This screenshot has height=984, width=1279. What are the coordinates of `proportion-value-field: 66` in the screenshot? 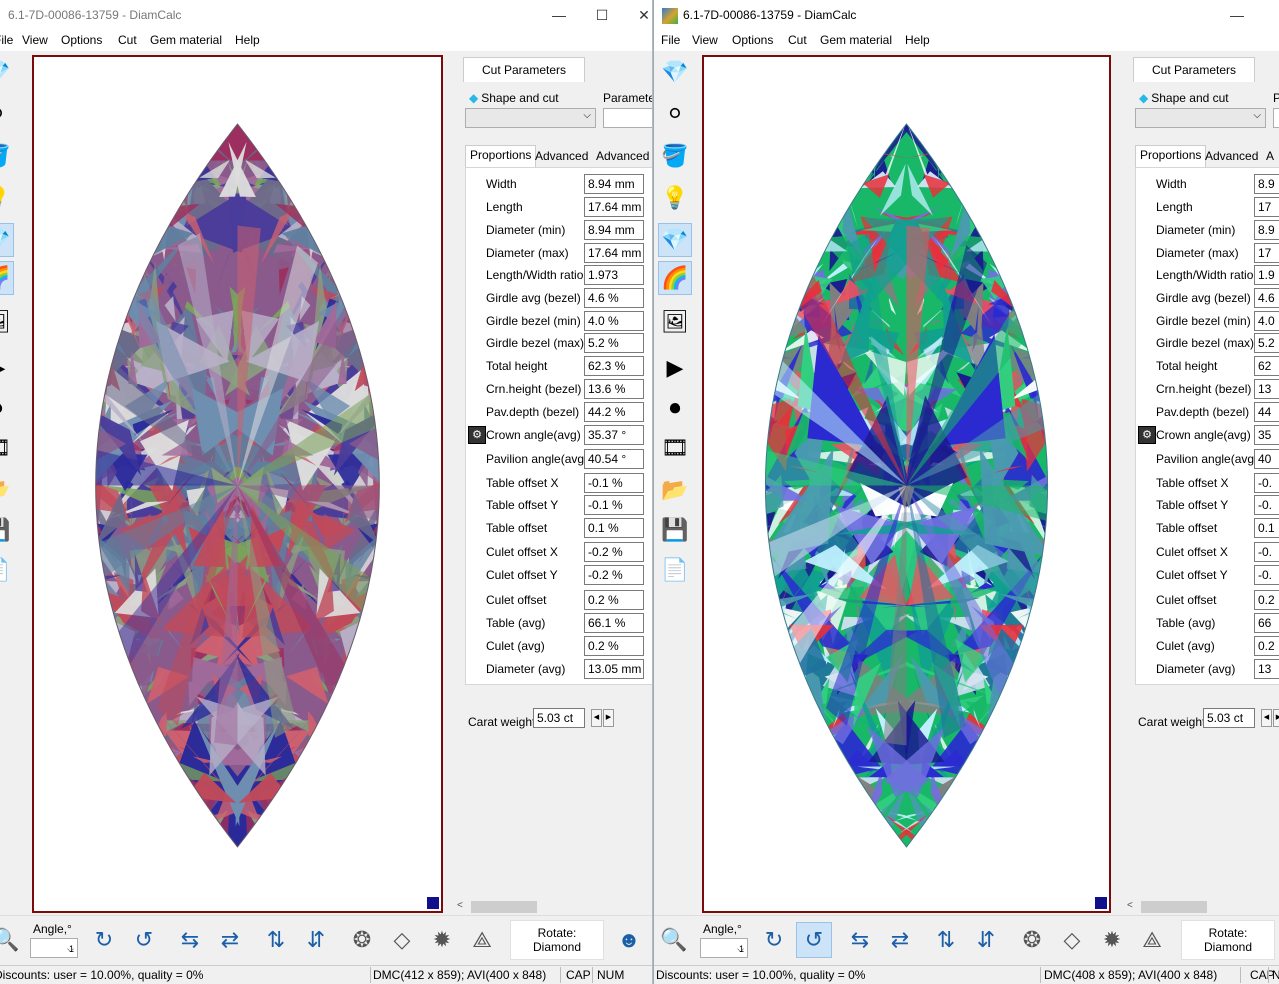 It's located at (1266, 623).